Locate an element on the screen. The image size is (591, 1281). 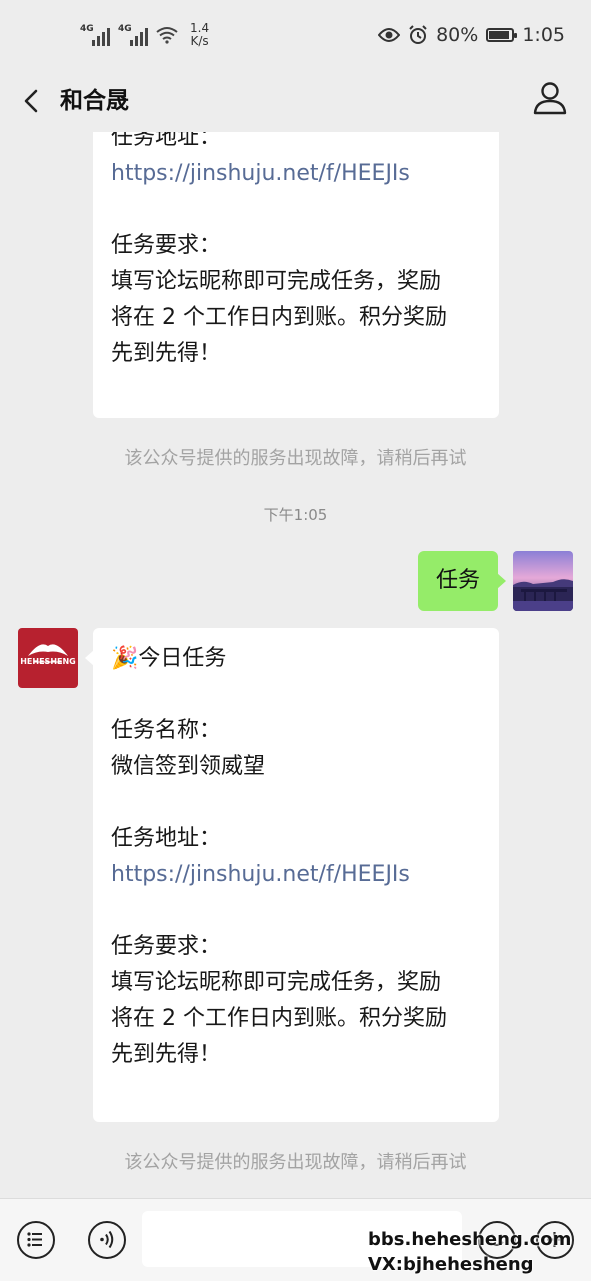
avatar-brand-text: HEHESHENG is located at coordinates (48, 661).